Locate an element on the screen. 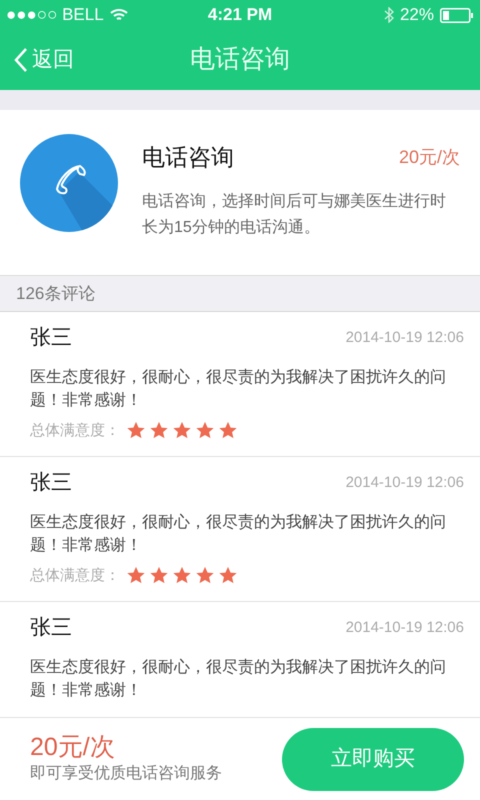 This screenshot has width=480, height=800. bluetooth-icon is located at coordinates (389, 15).